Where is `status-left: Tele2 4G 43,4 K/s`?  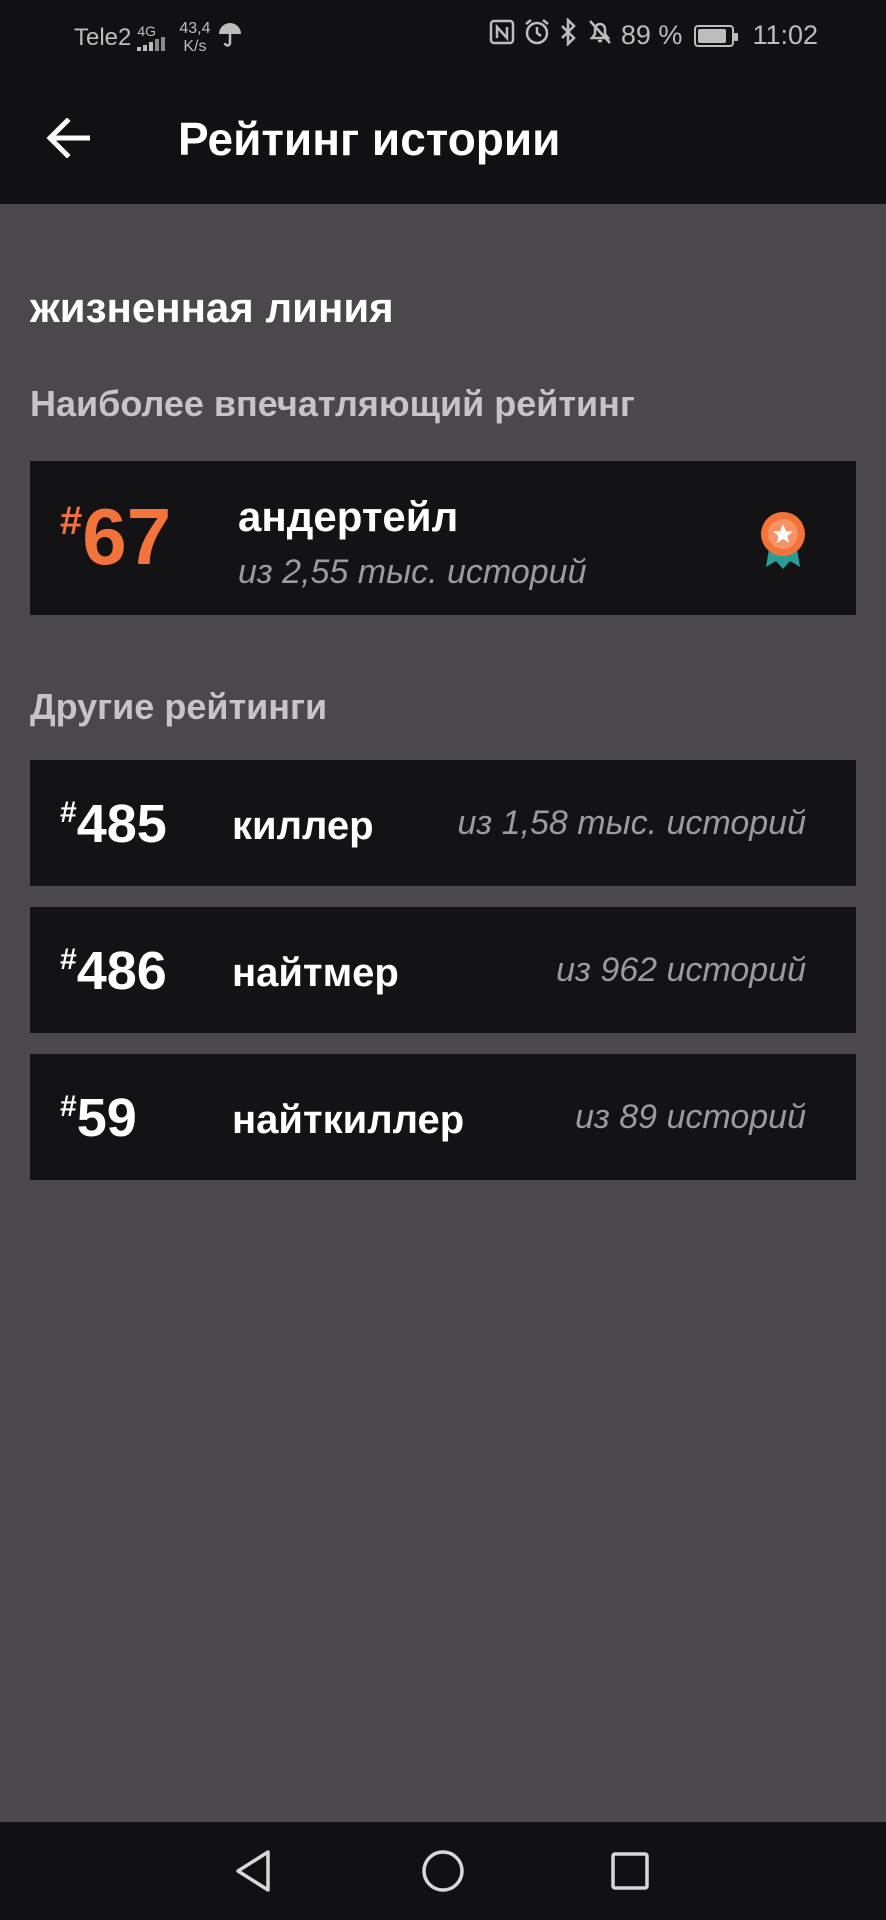
status-left: Tele2 4G 43,4 K/s is located at coordinates (158, 38).